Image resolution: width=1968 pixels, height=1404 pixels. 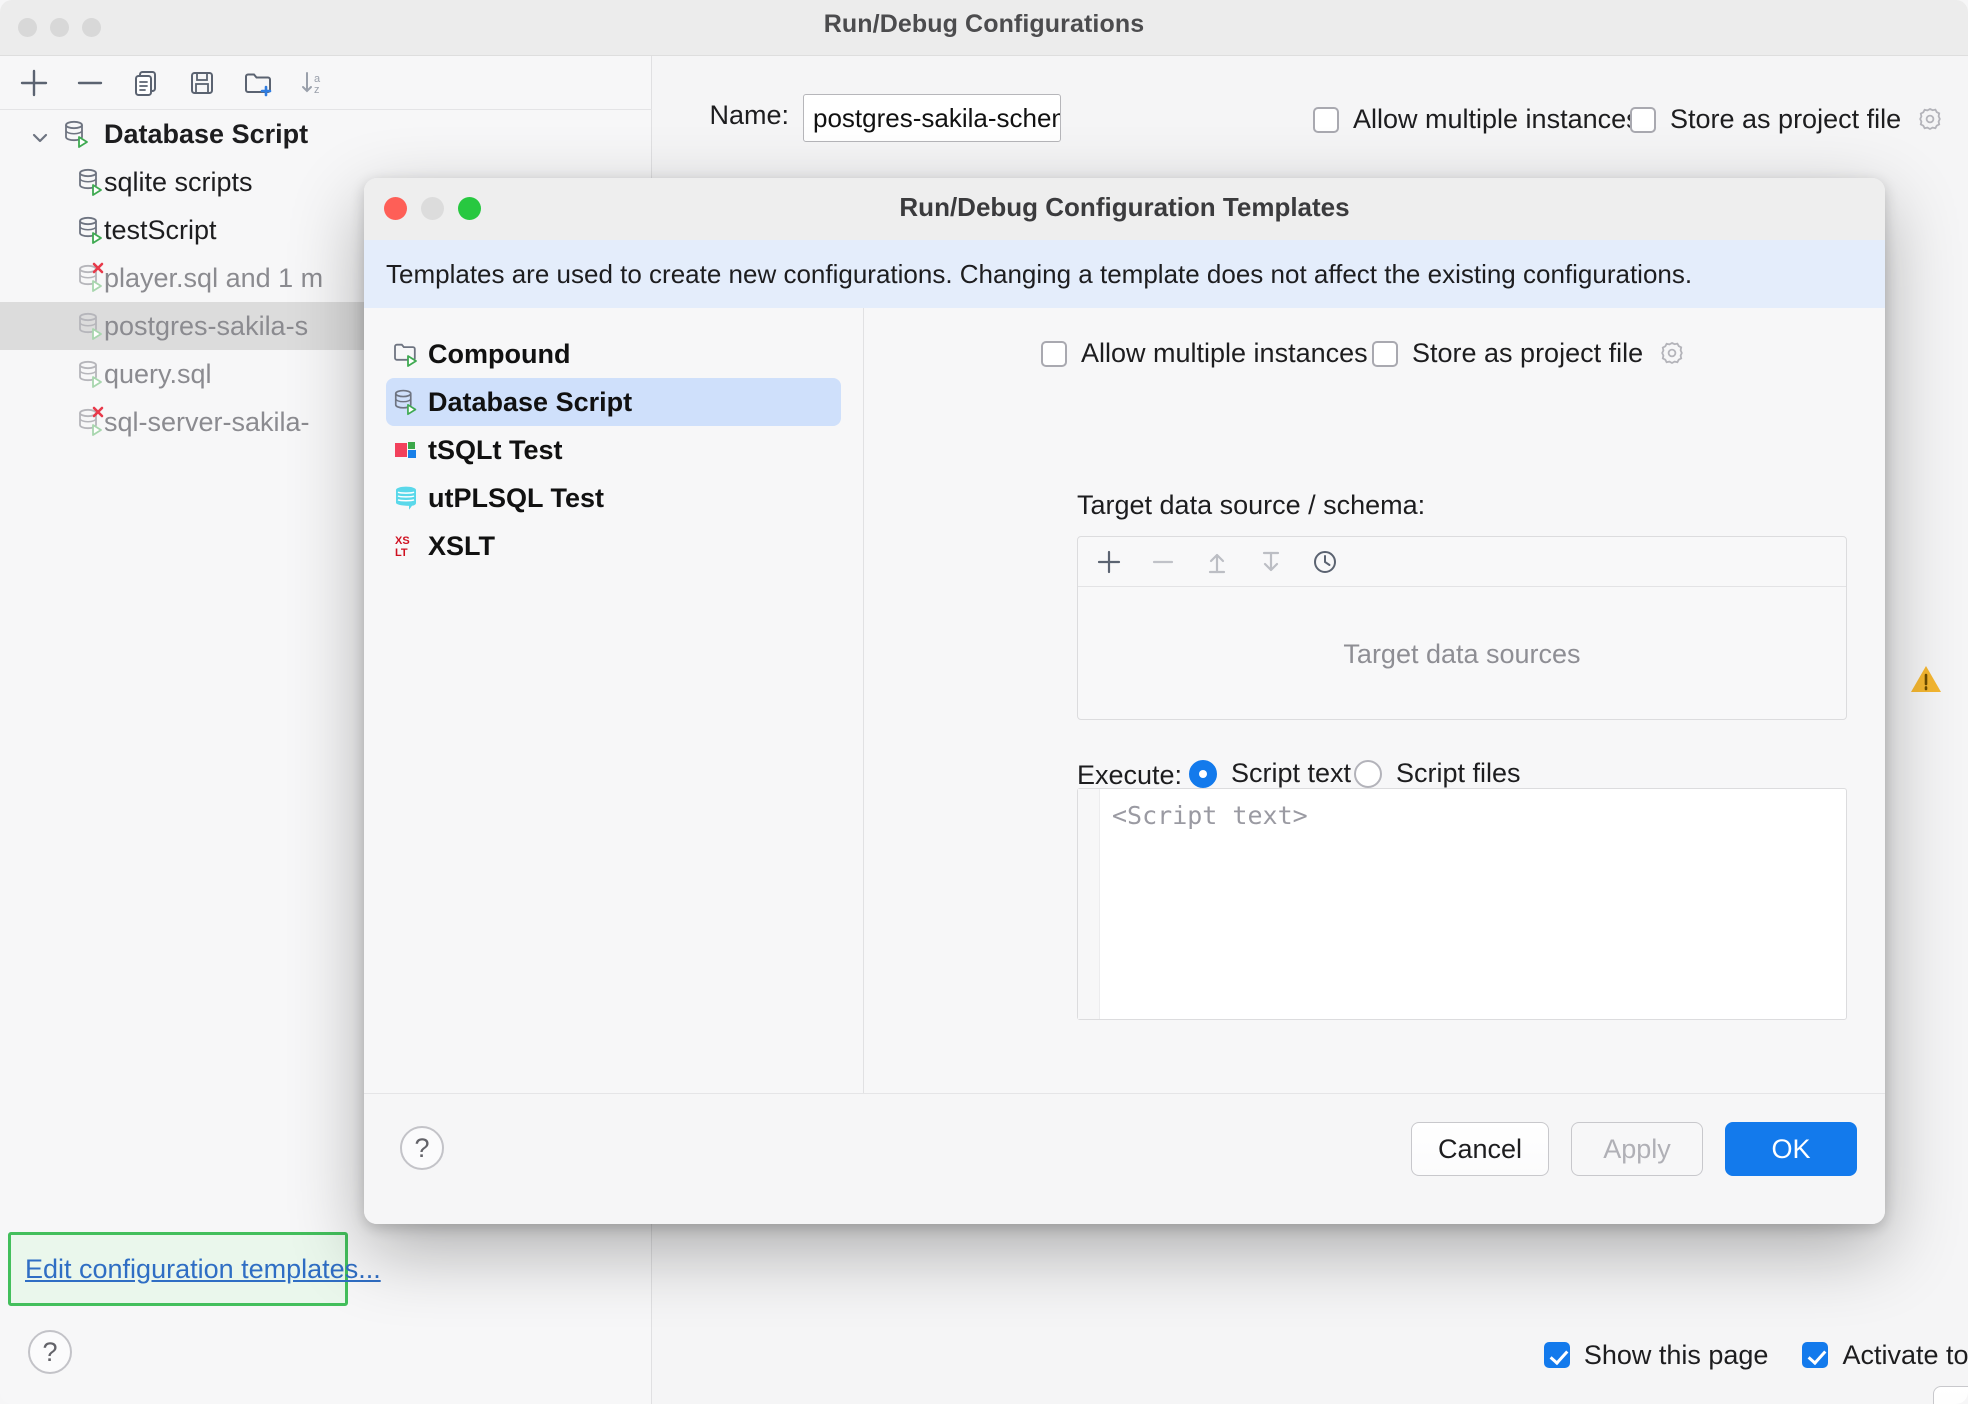 I want to click on warning-icon, so click(x=1926, y=679).